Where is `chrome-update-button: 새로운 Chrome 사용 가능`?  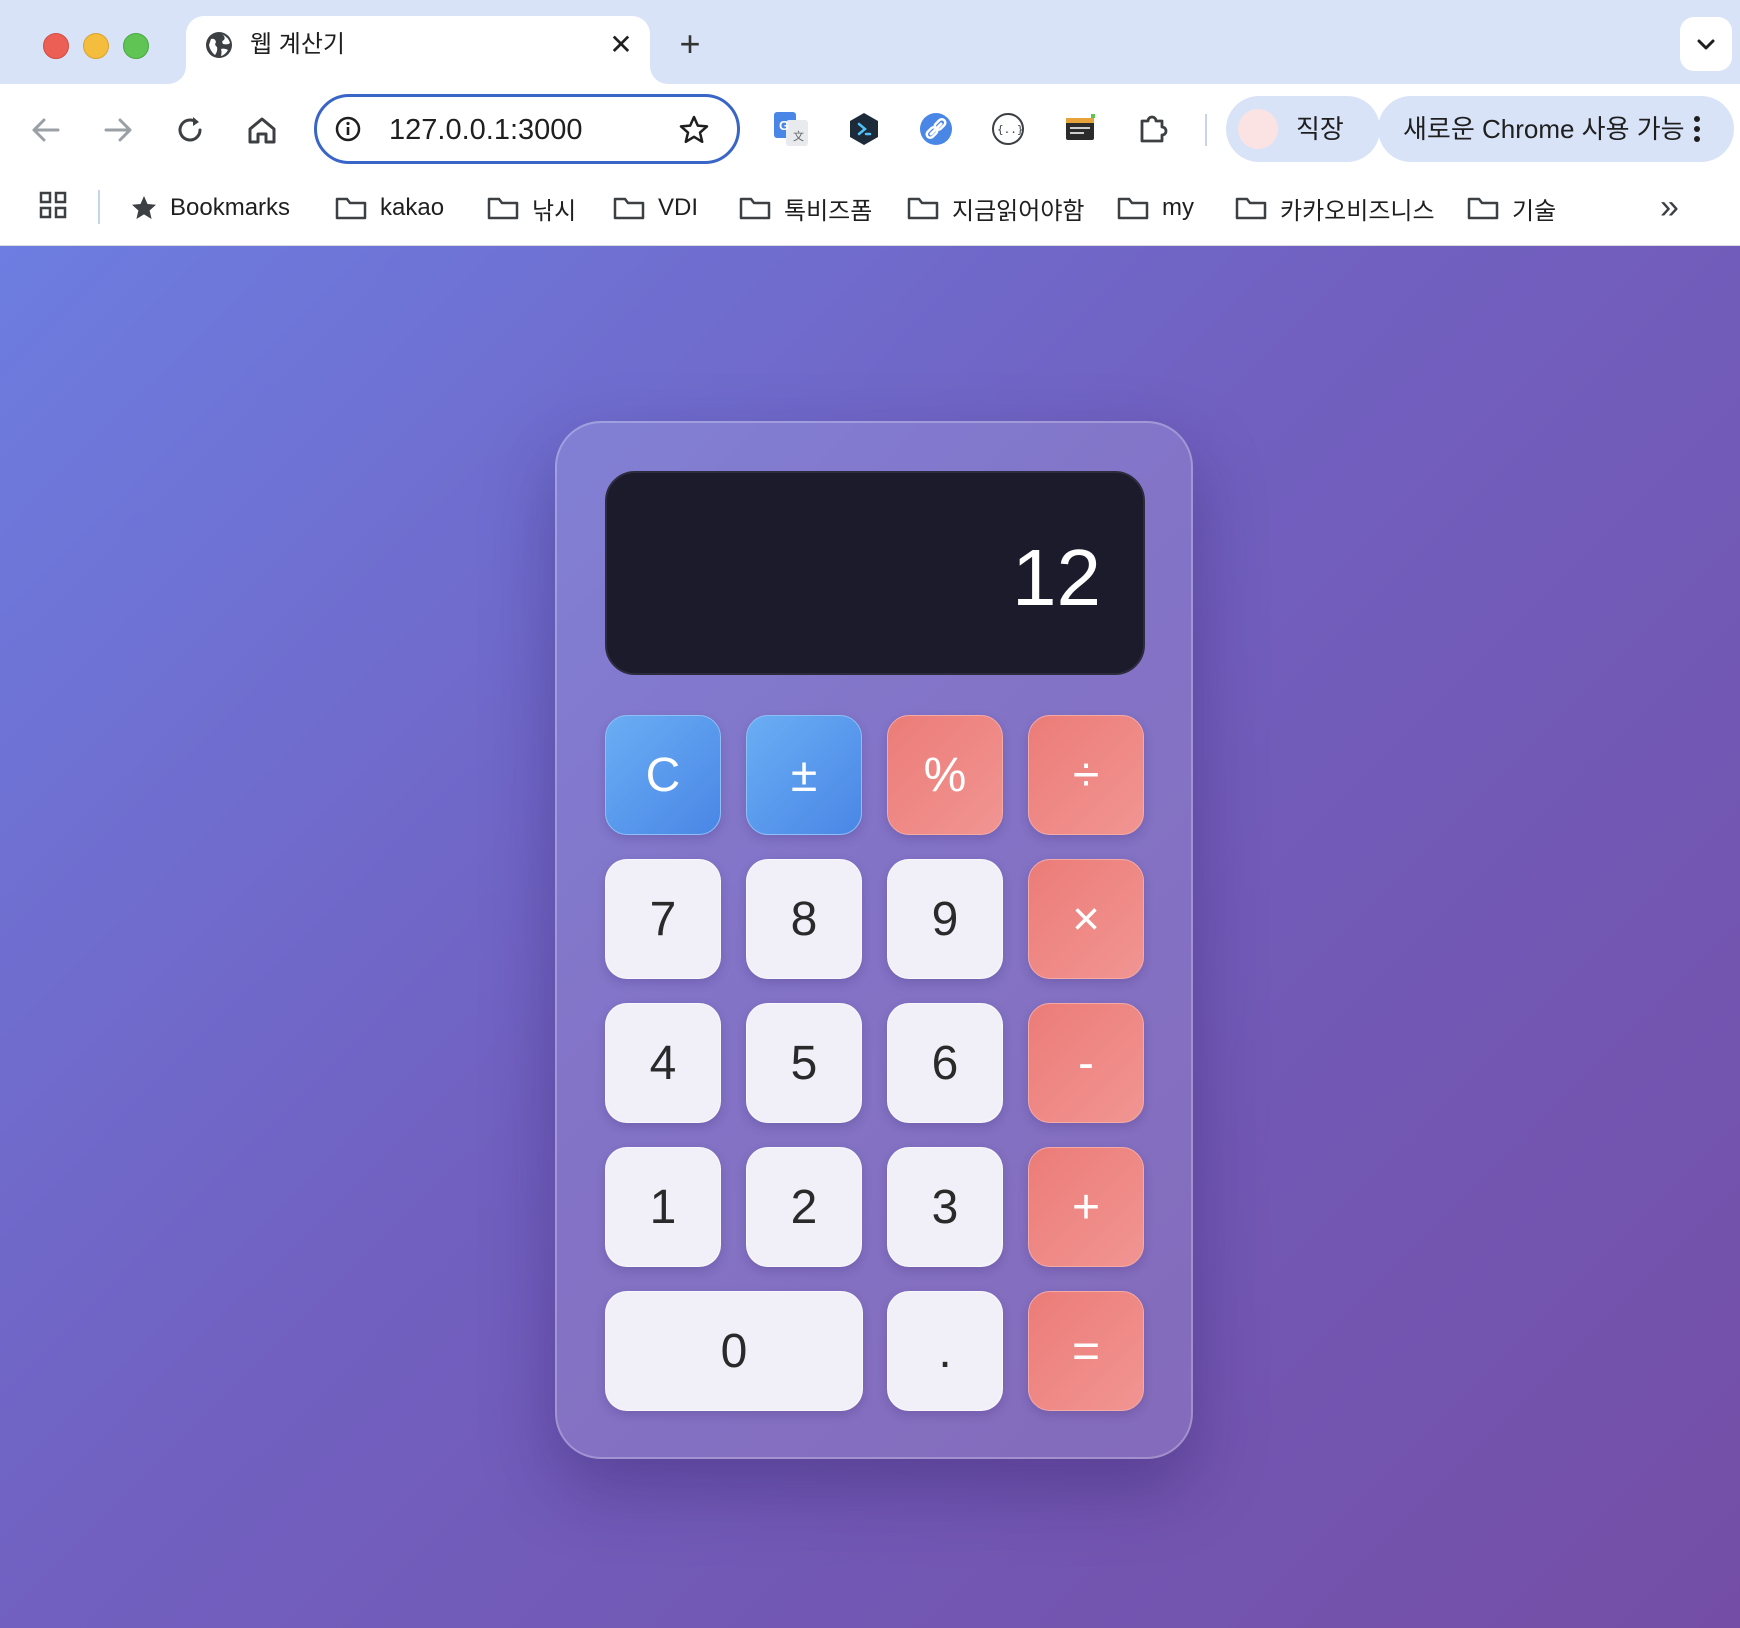 chrome-update-button: 새로운 Chrome 사용 가능 is located at coordinates (1556, 129).